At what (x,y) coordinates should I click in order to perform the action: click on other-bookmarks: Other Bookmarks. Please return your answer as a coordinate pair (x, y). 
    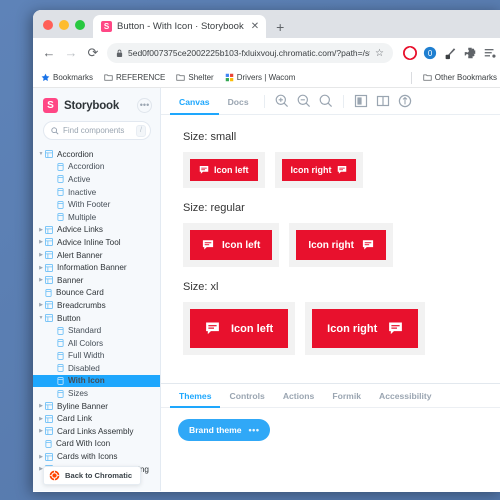
    Looking at the image, I should click on (460, 77).